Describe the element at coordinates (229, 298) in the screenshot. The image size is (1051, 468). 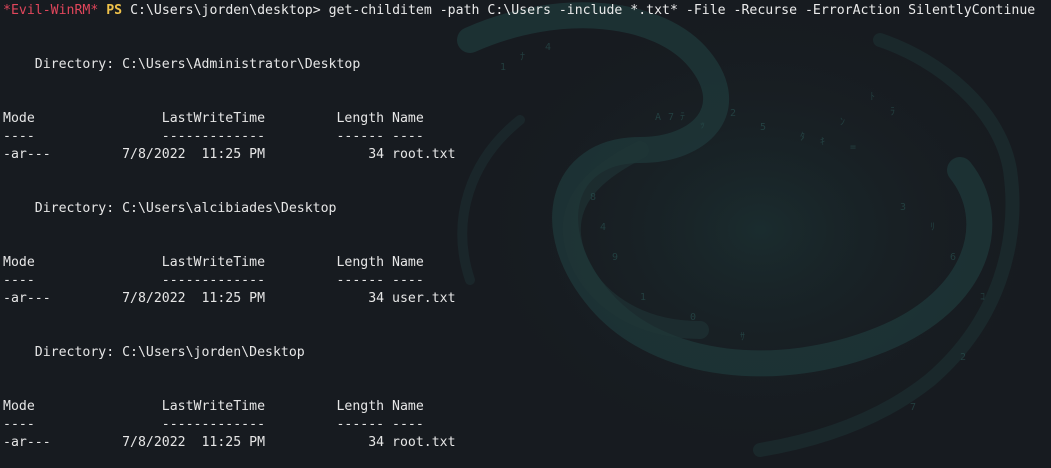
I see `table-row: -ar--- 7/8/2022 11:25 PM 34 user.txt` at that location.